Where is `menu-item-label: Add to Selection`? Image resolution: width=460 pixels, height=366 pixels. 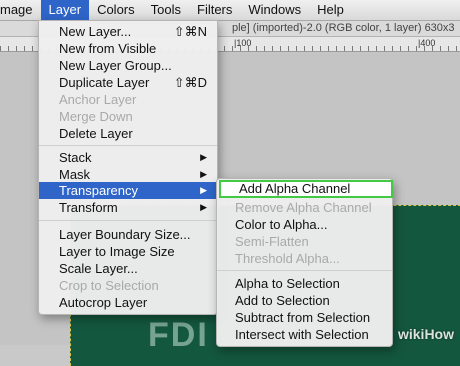
menu-item-label: Add to Selection is located at coordinates (282, 300).